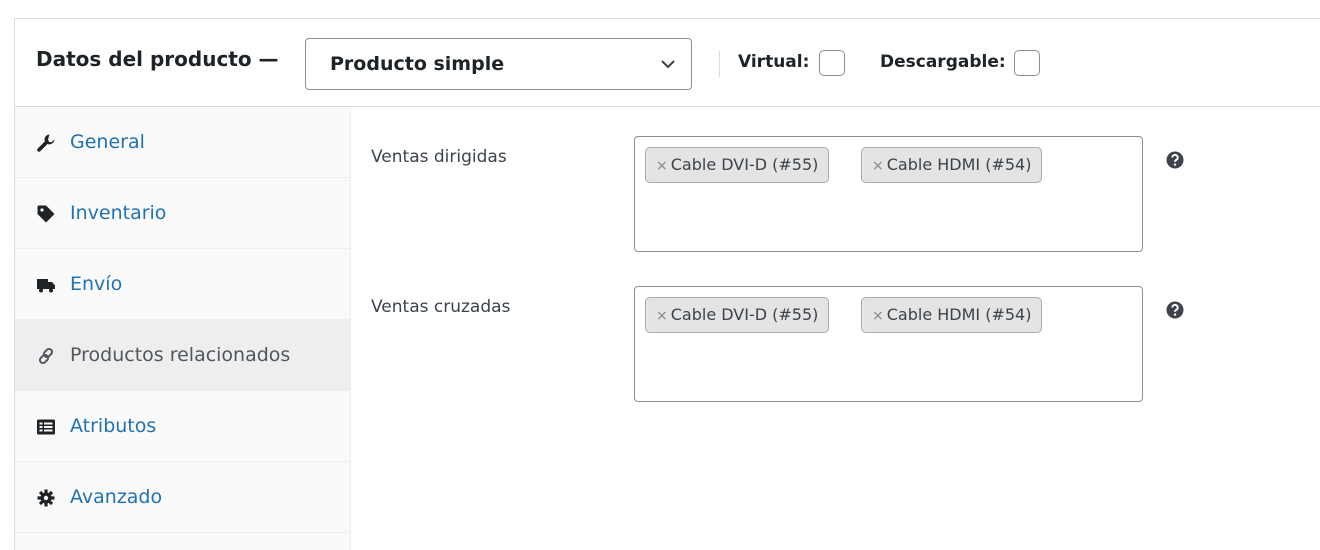 The image size is (1320, 550). I want to click on crosssells-label: Ventas cruzadas, so click(441, 307).